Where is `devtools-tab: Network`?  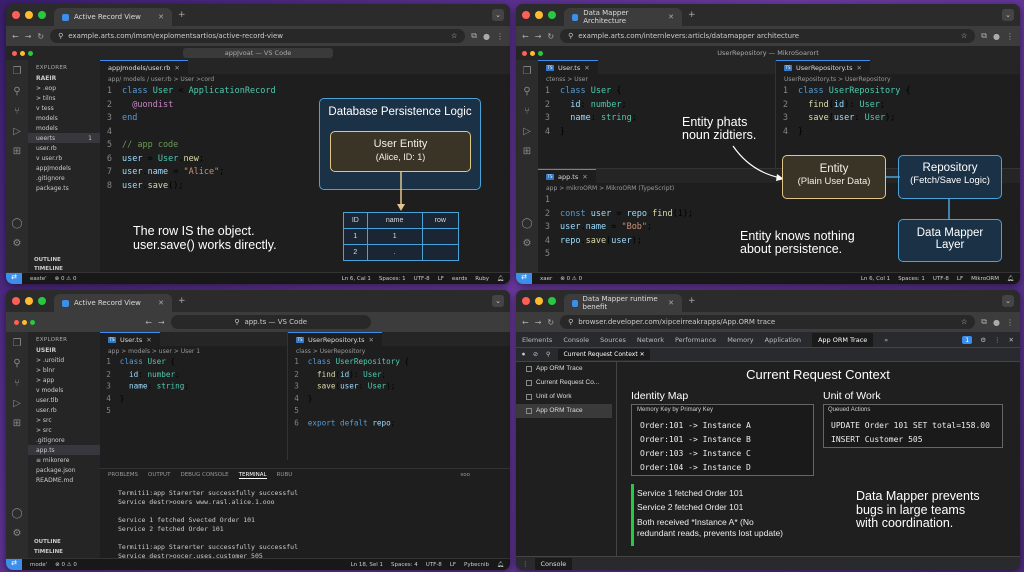
devtools-tab: Network is located at coordinates (650, 340).